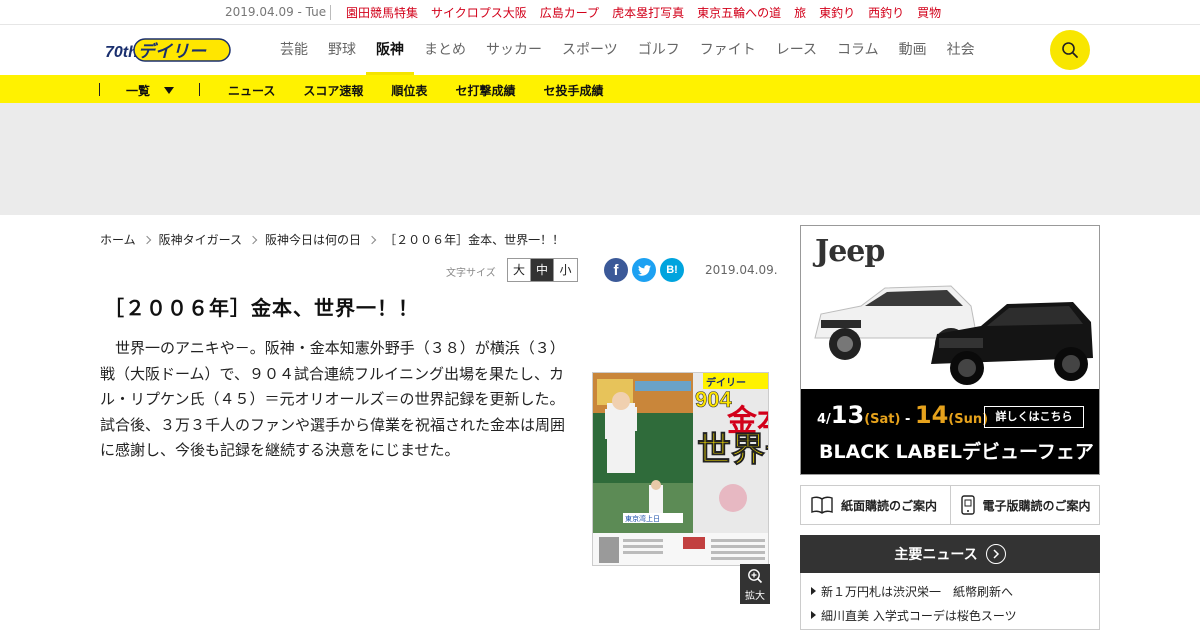 This screenshot has height=630, width=1200. Describe the element at coordinates (172, 52) in the screenshot. I see `logo-text: デイリー` at that location.